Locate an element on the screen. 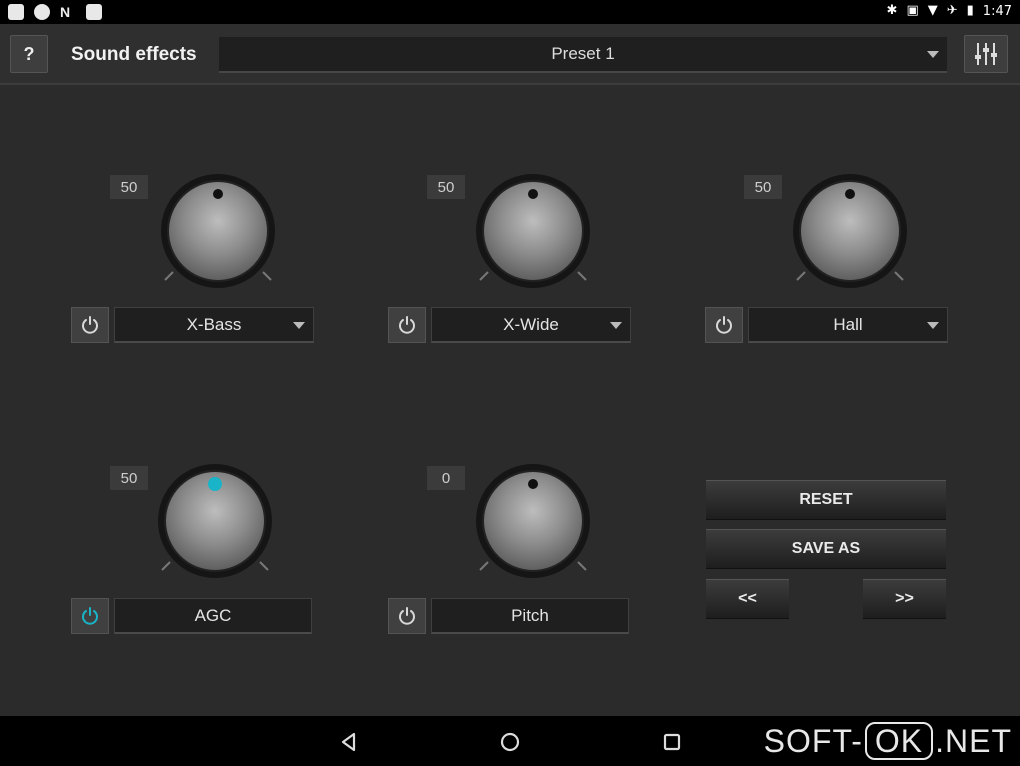 This screenshot has height=766, width=1020. agc-power-button is located at coordinates (90, 616).